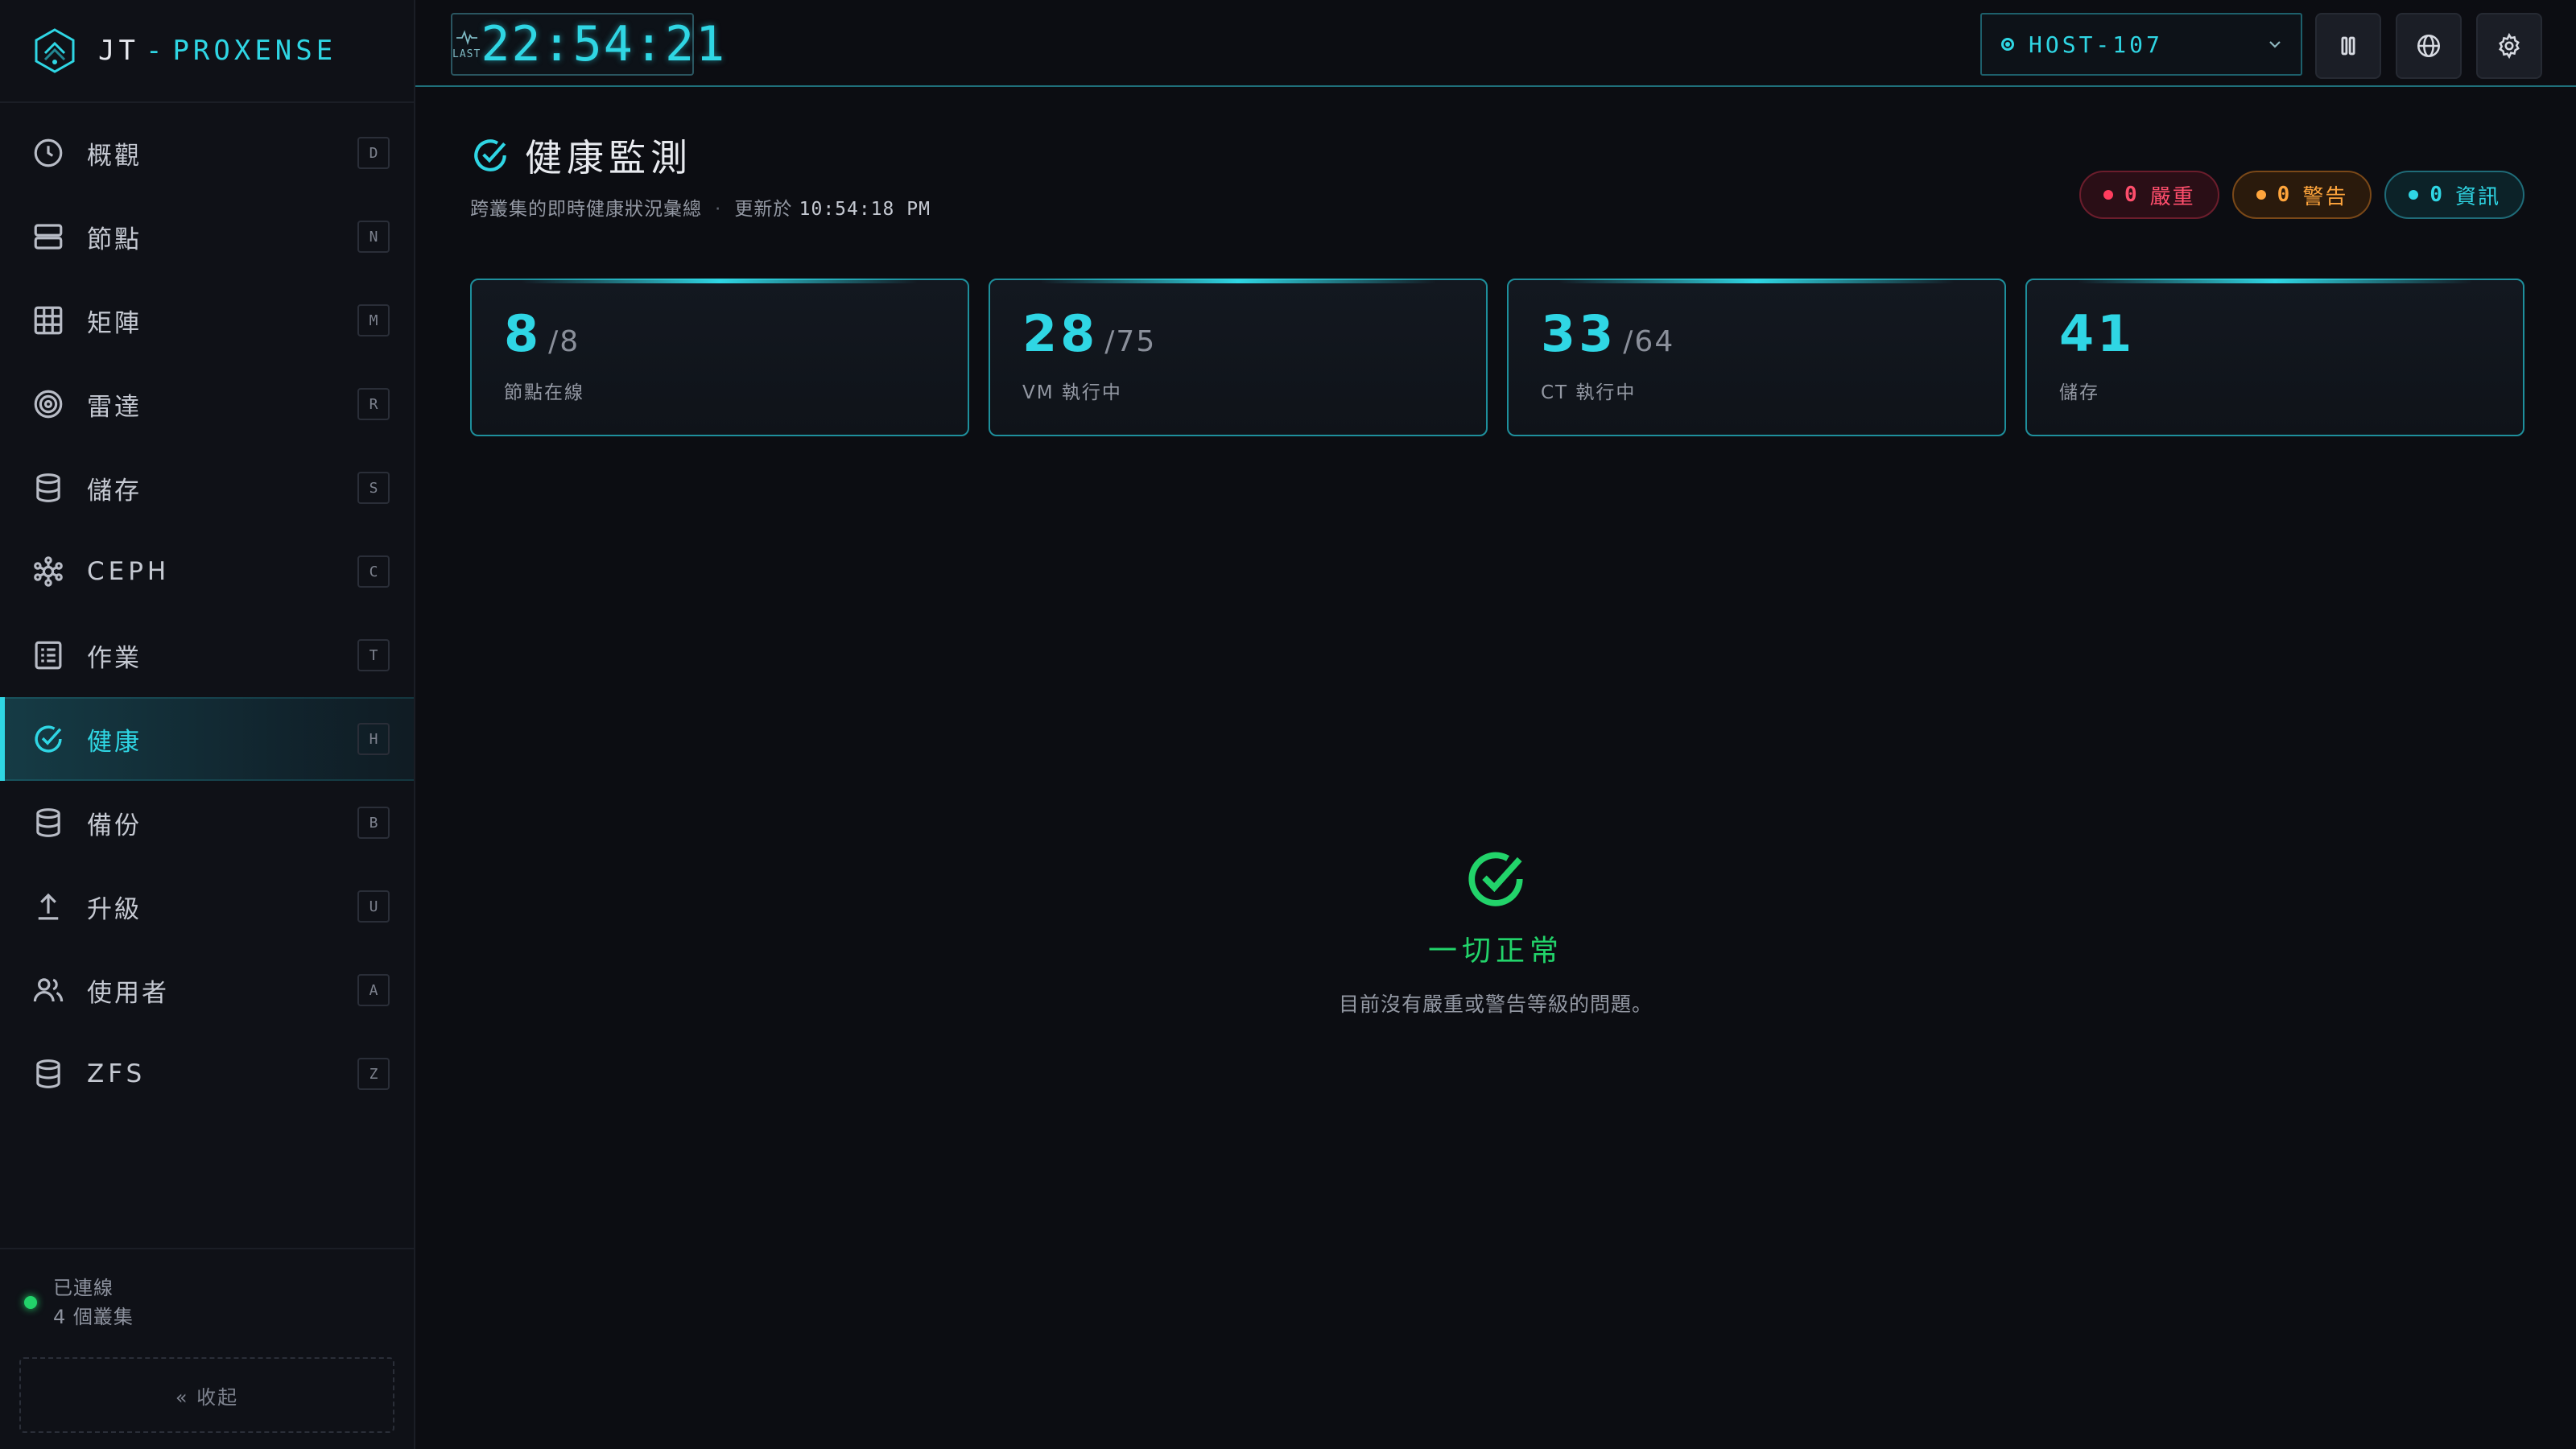  What do you see at coordinates (373, 153) in the screenshot?
I see `shortcut-key: D` at bounding box center [373, 153].